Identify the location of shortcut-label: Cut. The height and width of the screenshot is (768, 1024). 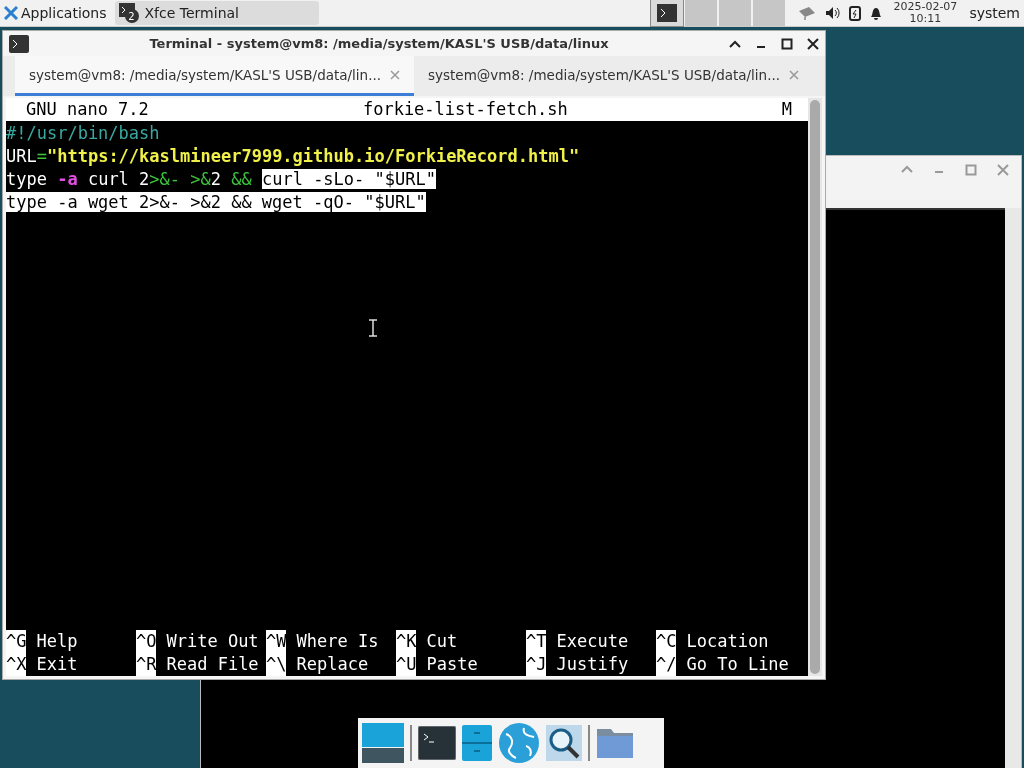
(442, 641).